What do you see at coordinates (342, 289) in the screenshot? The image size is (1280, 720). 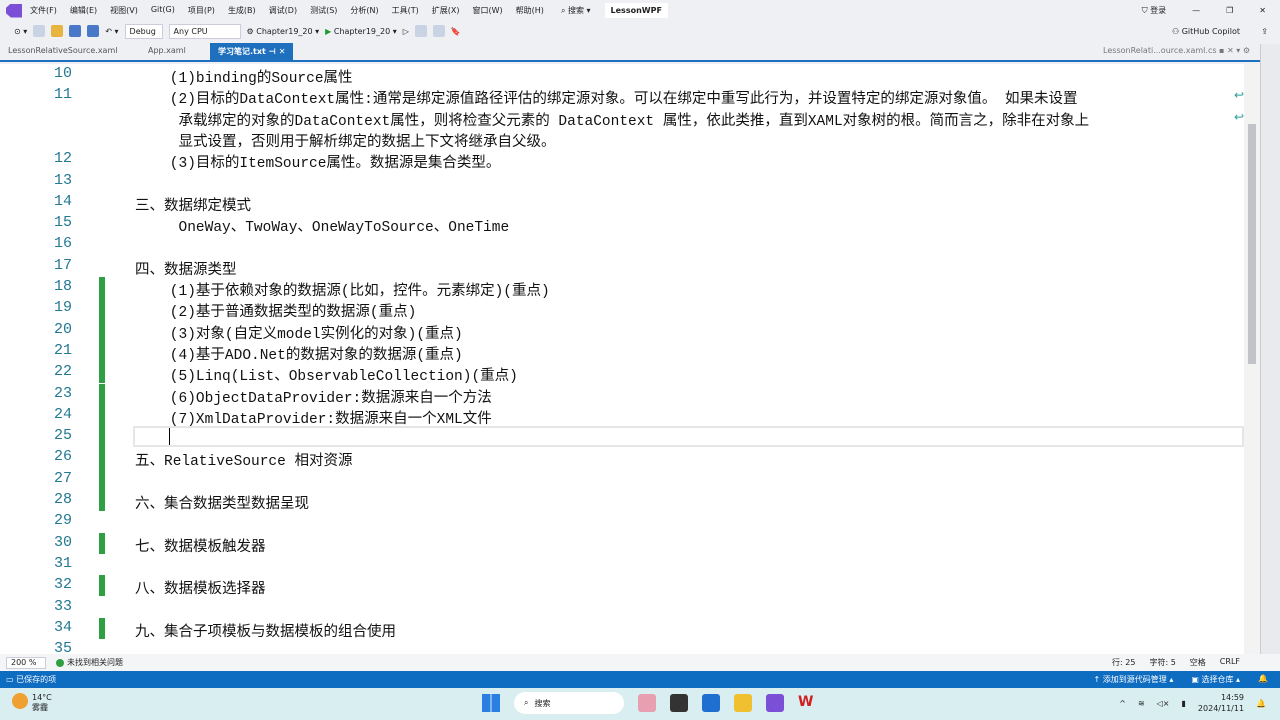 I see `code-line: (1)基于依赖对象的数据源(比如，控件。元素绑定)(重点)` at bounding box center [342, 289].